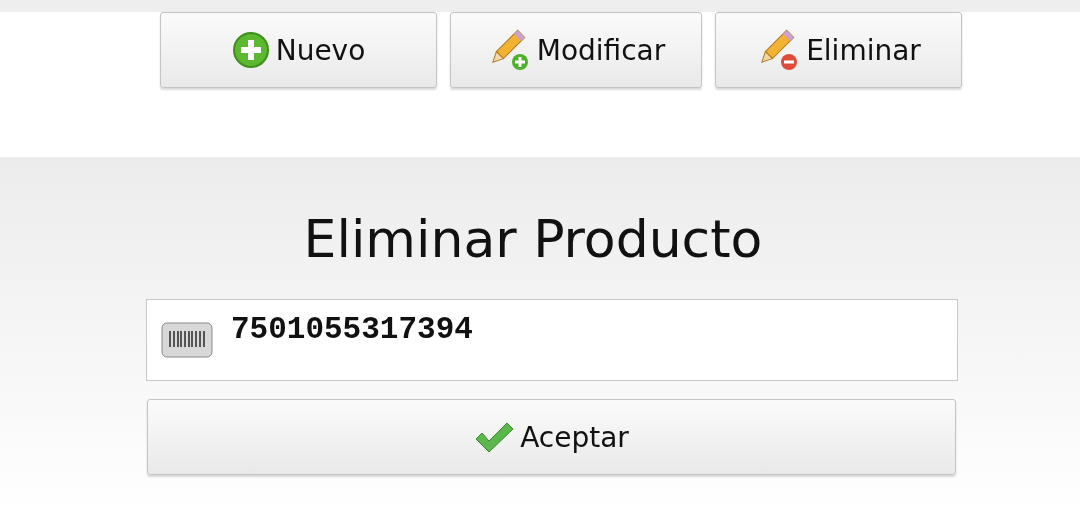  Describe the element at coordinates (533, 239) in the screenshot. I see `dialog-title: Eliminar Producto` at that location.